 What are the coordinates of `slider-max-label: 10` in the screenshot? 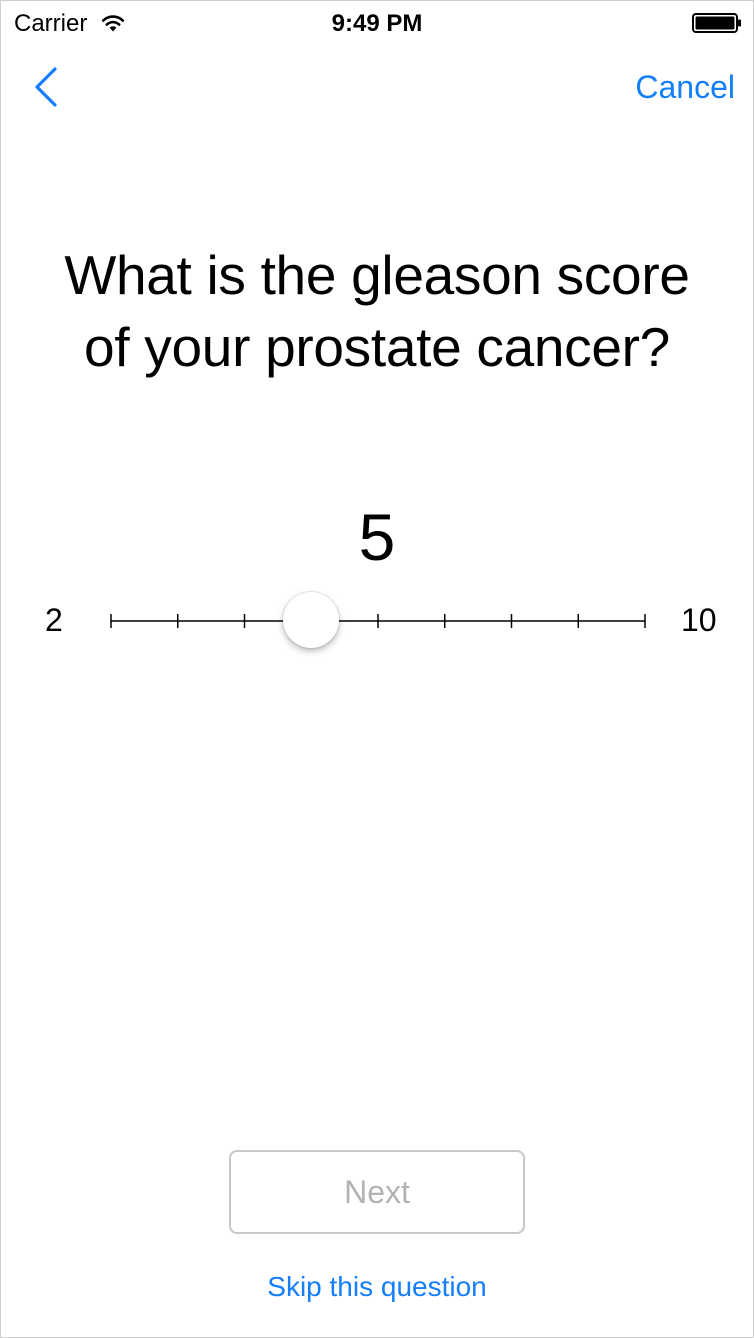 It's located at (699, 620).